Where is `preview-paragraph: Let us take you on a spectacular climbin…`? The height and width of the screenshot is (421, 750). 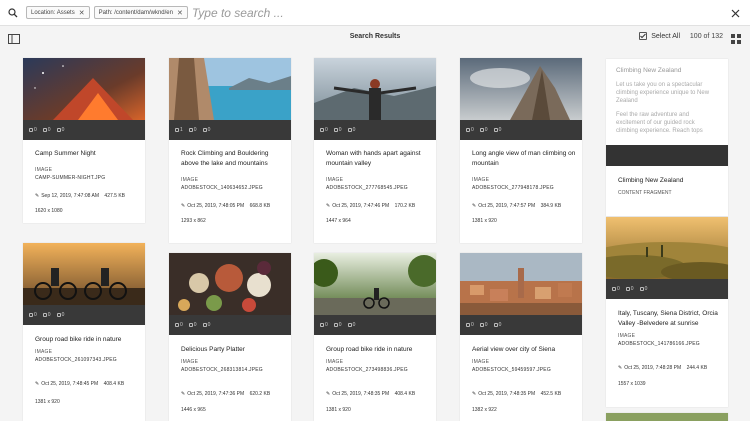 preview-paragraph: Let us take you on a spectacular climbin… is located at coordinates (663, 93).